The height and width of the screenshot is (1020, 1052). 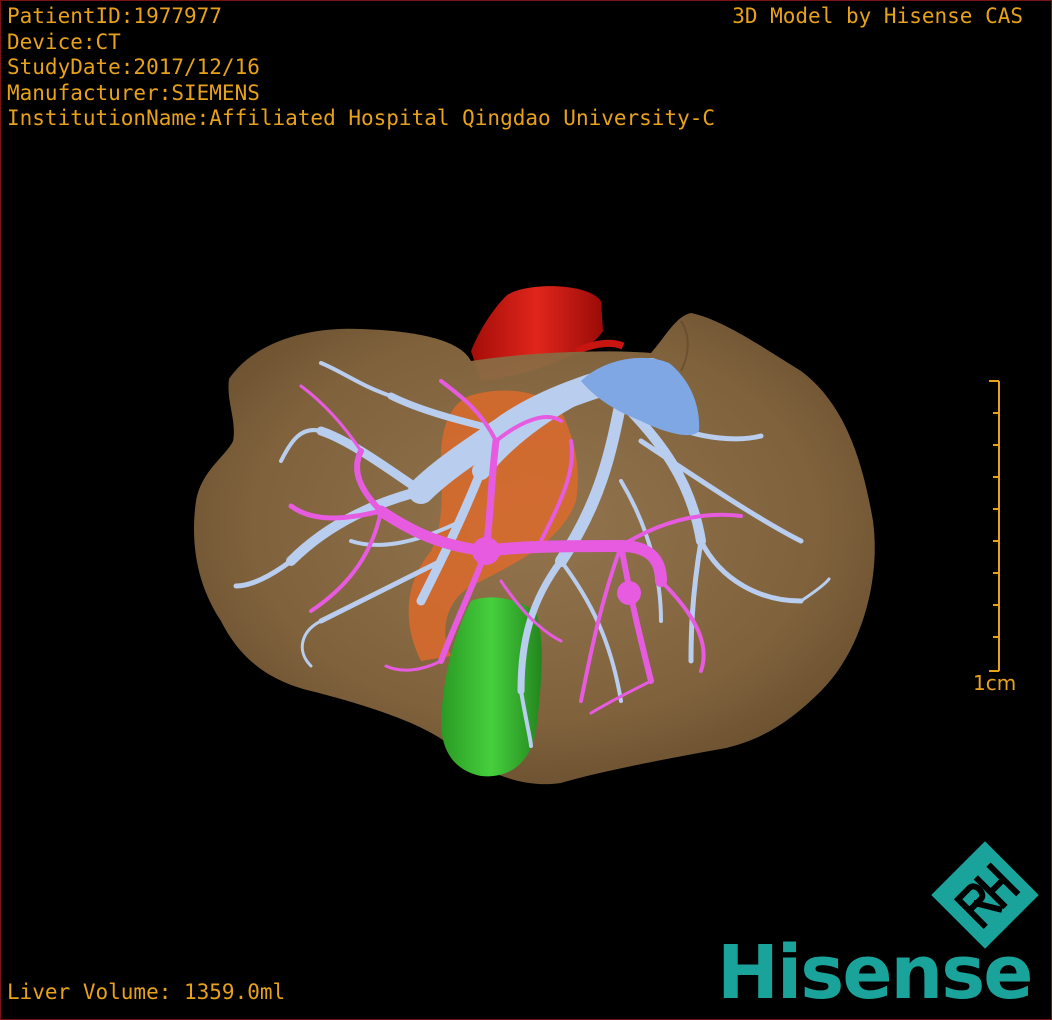 What do you see at coordinates (133, 92) in the screenshot?
I see `manufacturer: Manufacturer:SIEMENS` at bounding box center [133, 92].